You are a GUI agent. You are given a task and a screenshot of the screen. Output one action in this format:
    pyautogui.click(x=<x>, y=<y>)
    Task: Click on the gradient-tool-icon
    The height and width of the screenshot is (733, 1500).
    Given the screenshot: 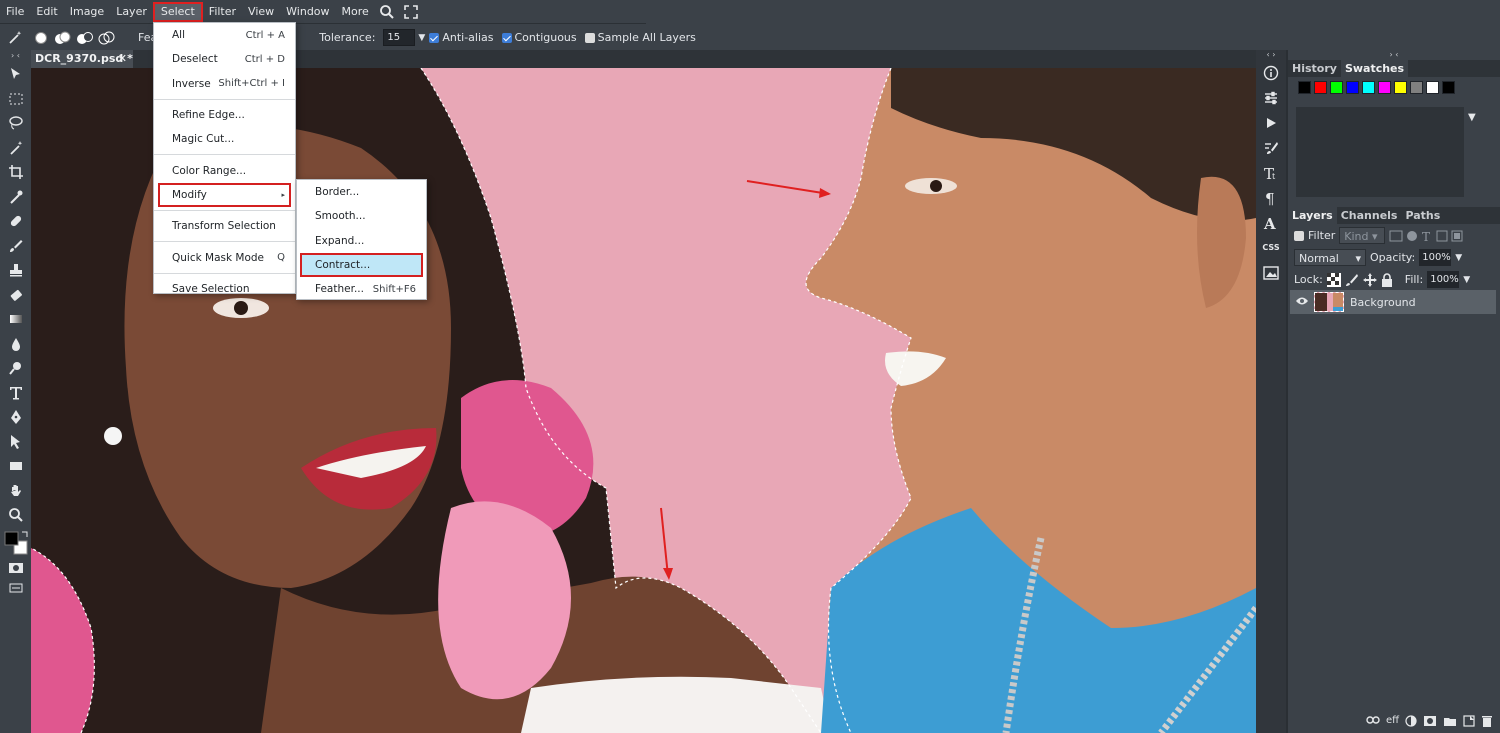 What is the action you would take?
    pyautogui.click(x=15, y=319)
    